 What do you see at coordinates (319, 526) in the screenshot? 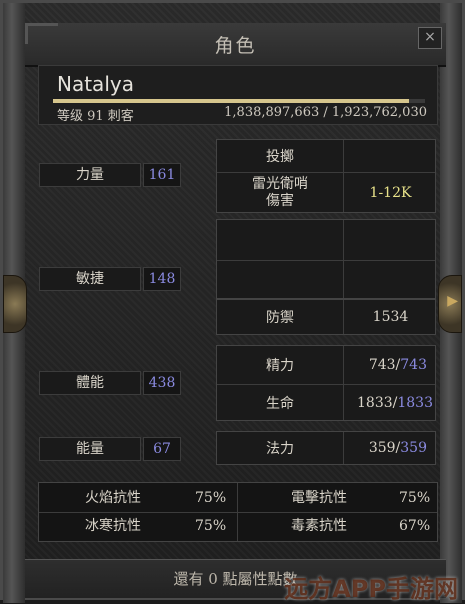
I see `poison-resist-label: 毒素抗性` at bounding box center [319, 526].